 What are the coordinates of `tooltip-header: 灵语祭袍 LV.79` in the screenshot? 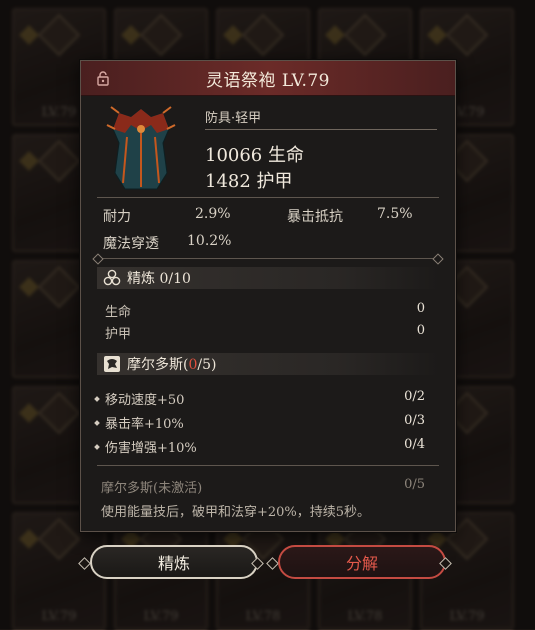 It's located at (268, 78).